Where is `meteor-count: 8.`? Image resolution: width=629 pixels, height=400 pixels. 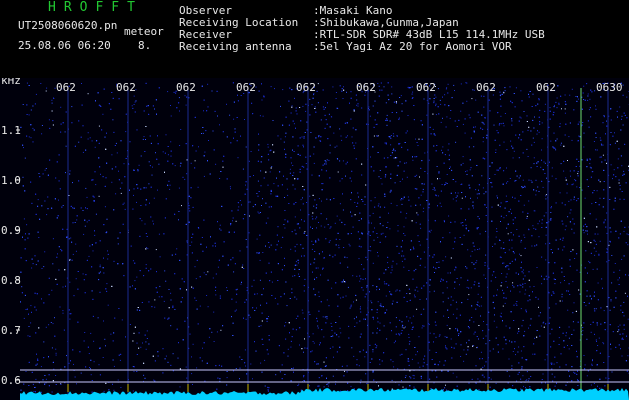 meteor-count: 8. is located at coordinates (145, 45).